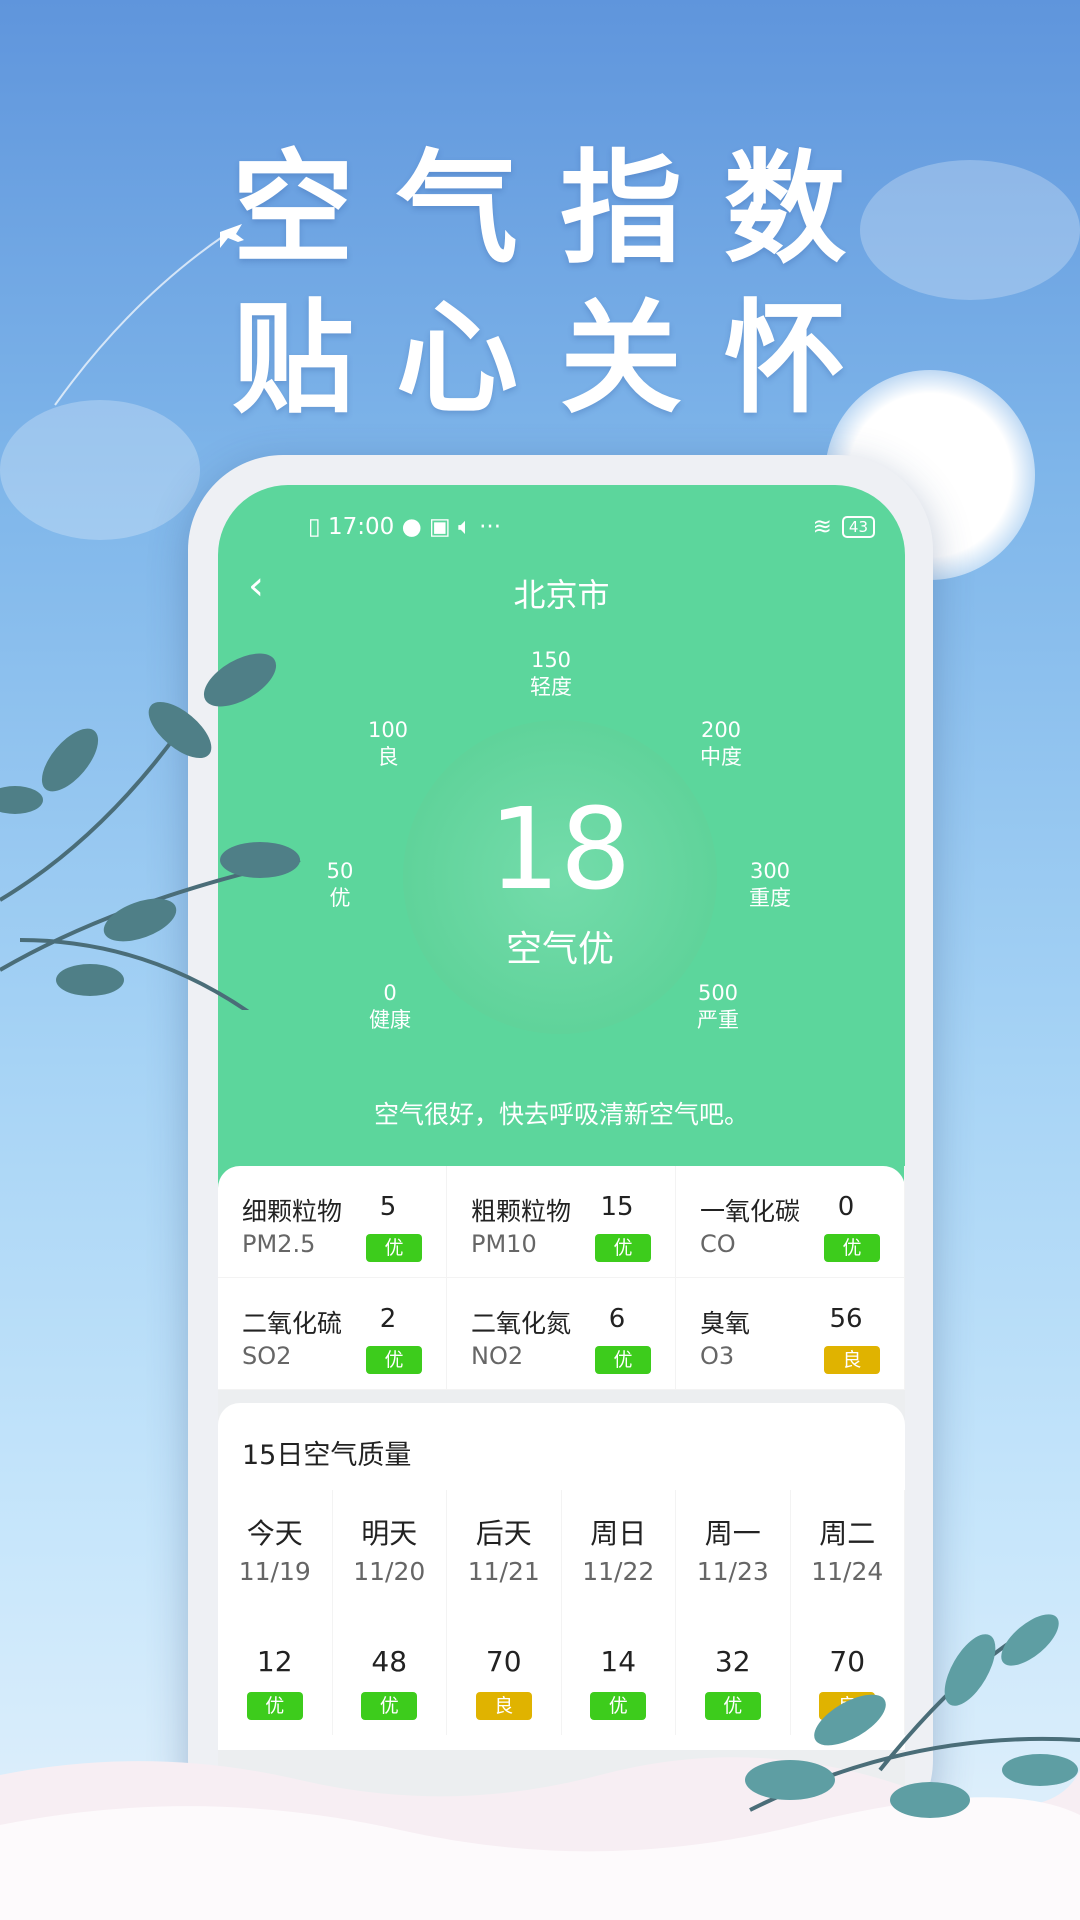 The width and height of the screenshot is (1080, 1920). I want to click on pollutant-item: 一氧化碳 CO 0 优, so click(790, 1222).